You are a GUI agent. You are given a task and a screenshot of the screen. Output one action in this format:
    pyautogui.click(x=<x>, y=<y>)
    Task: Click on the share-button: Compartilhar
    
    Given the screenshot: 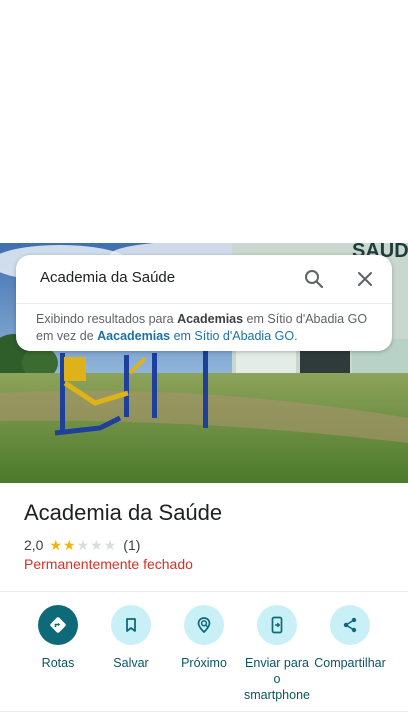 What is the action you would take?
    pyautogui.click(x=350, y=638)
    